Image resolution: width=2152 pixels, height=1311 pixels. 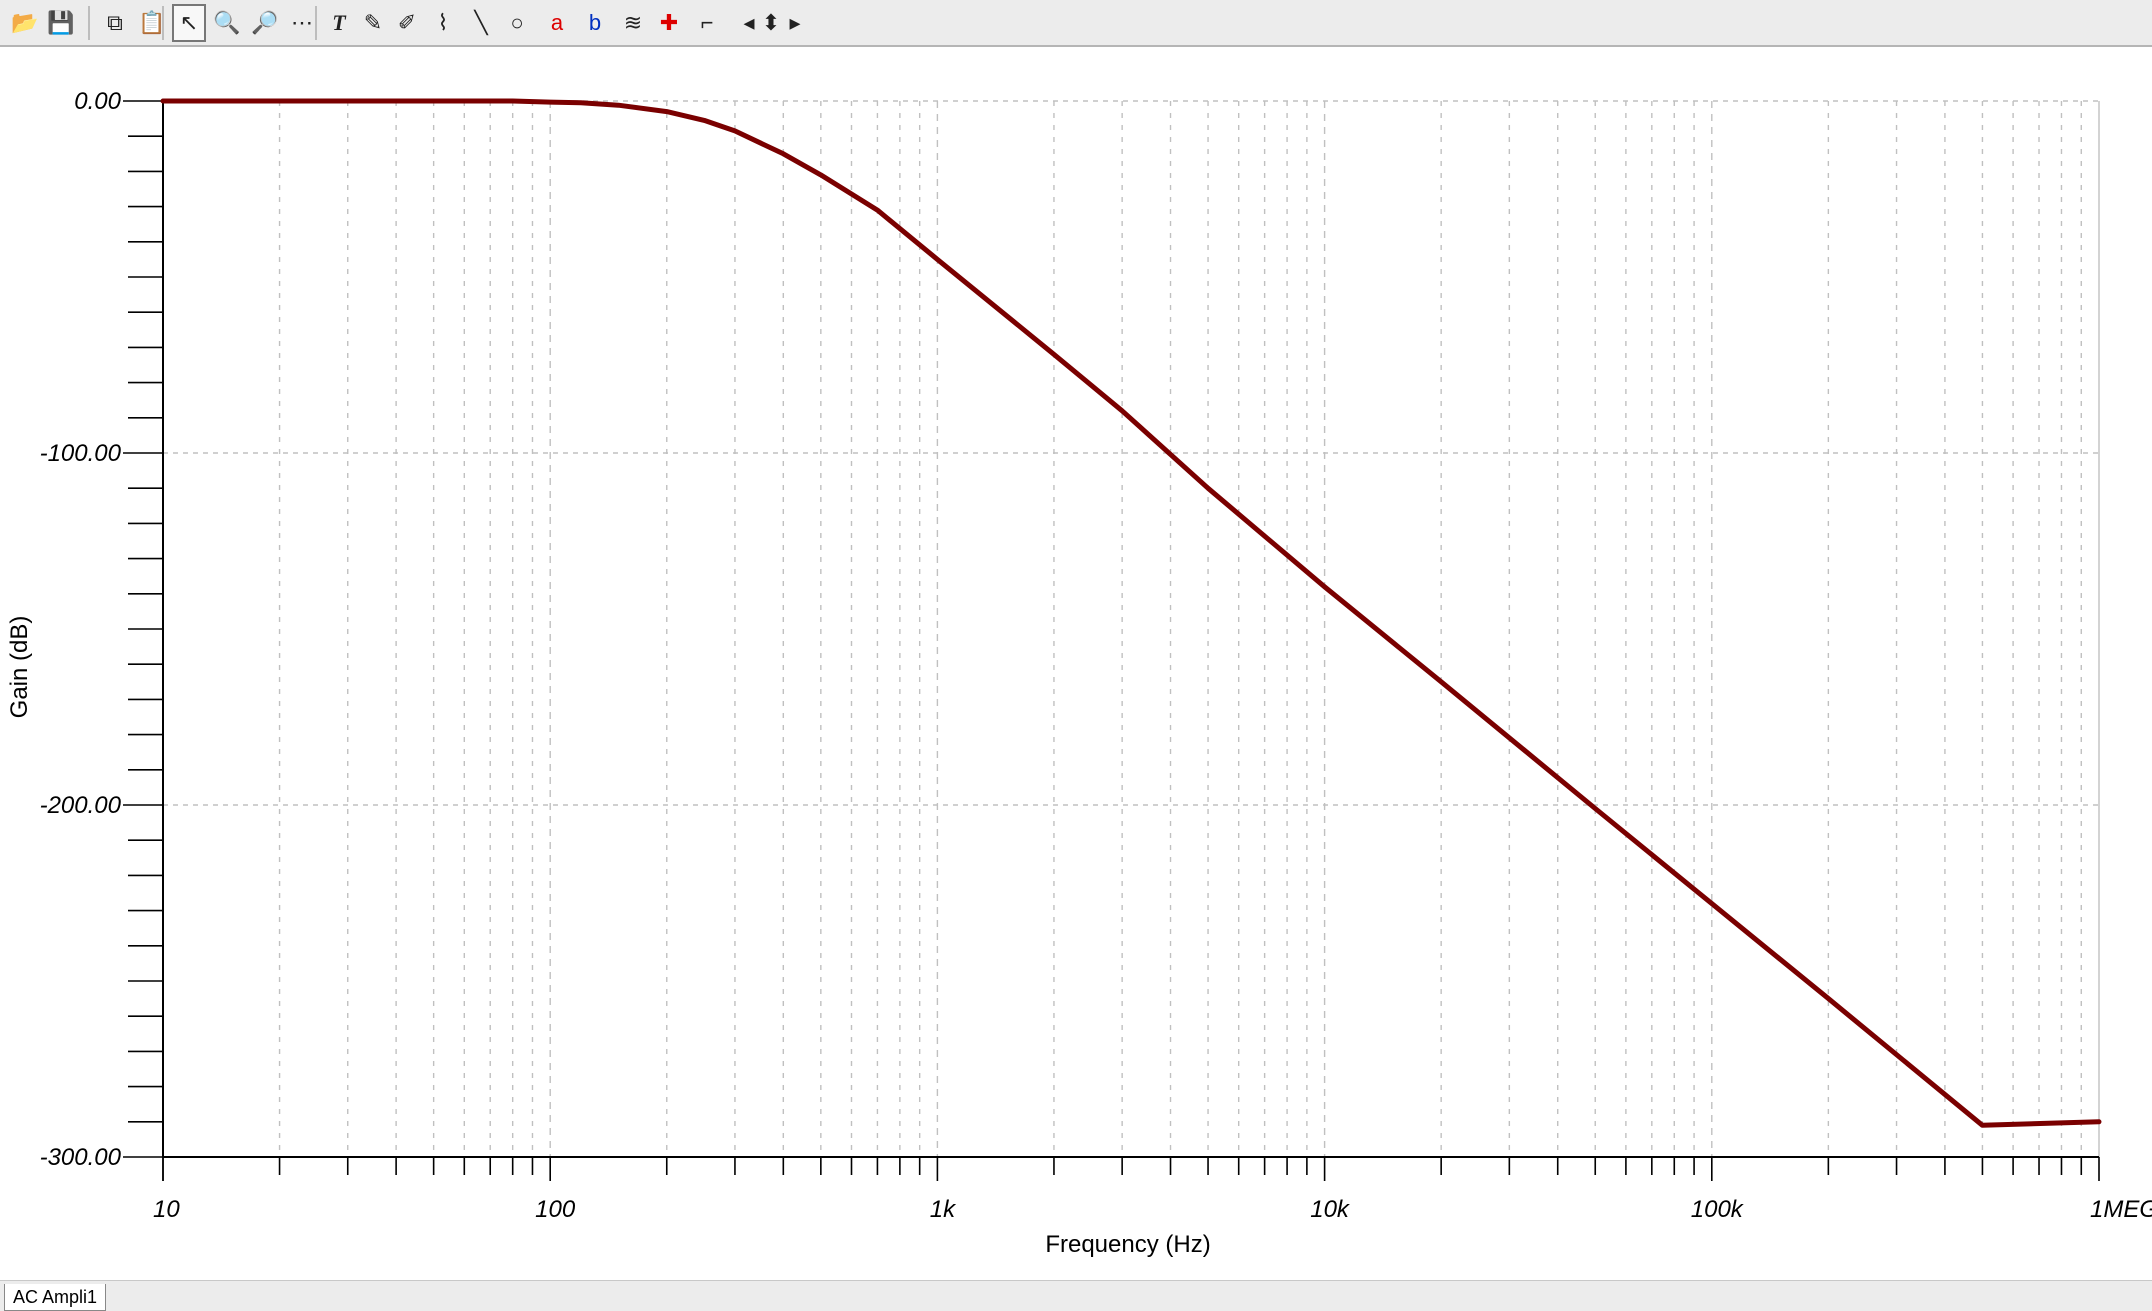 I want to click on save-icon: 💾, so click(x=61, y=22).